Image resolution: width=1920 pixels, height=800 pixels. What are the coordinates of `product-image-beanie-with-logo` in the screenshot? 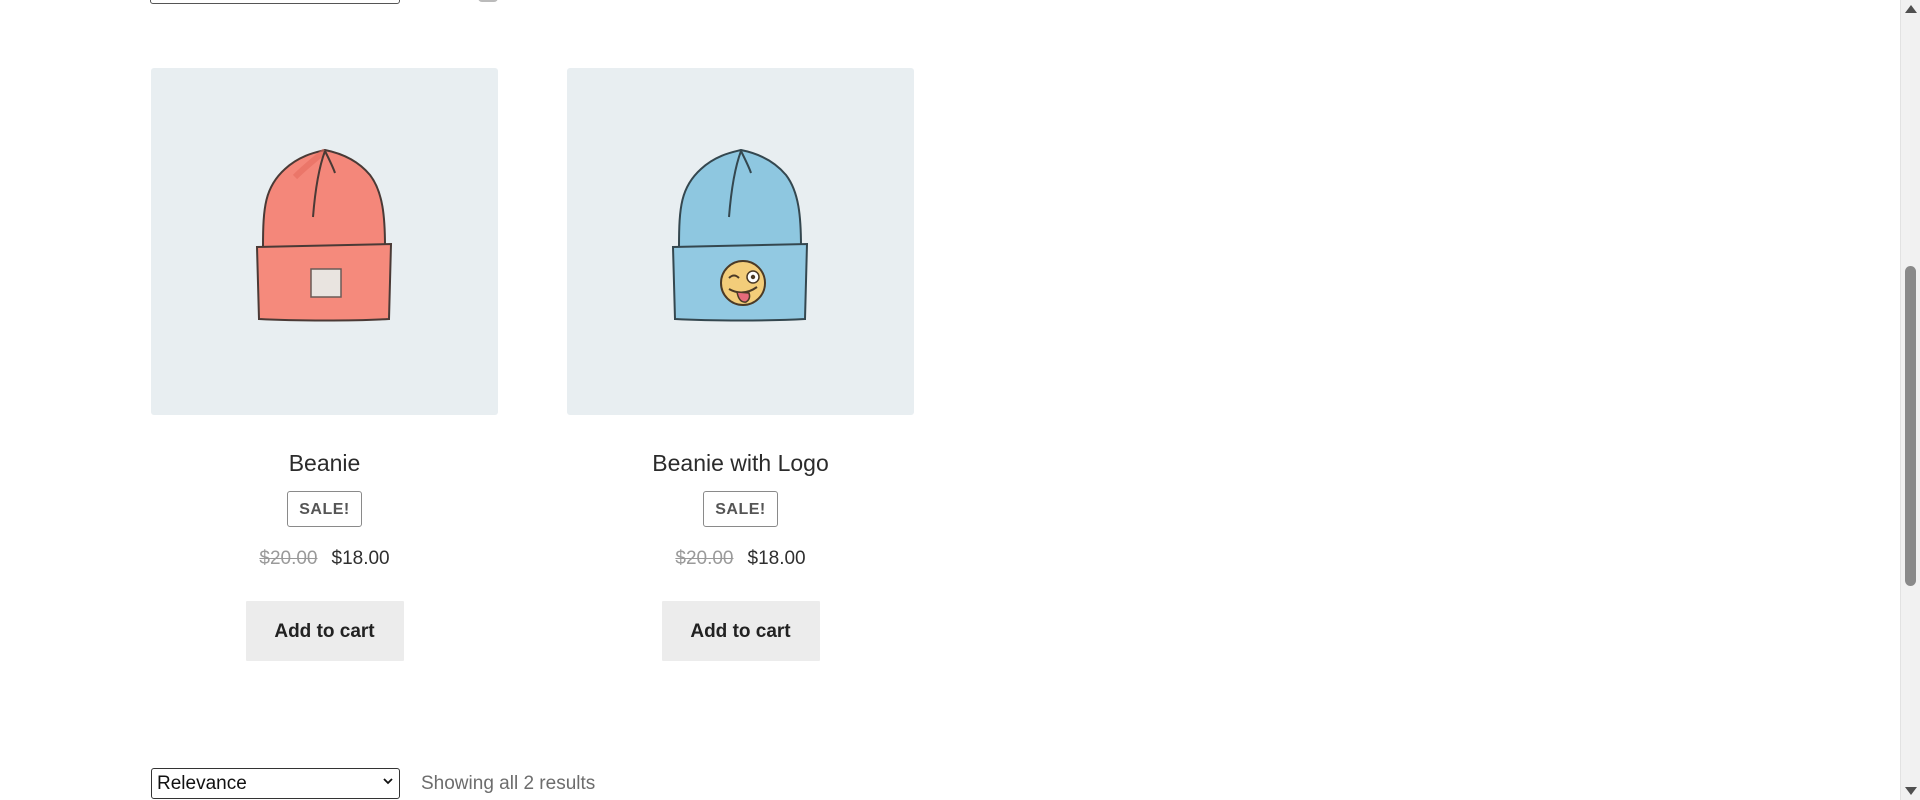 It's located at (740, 241).